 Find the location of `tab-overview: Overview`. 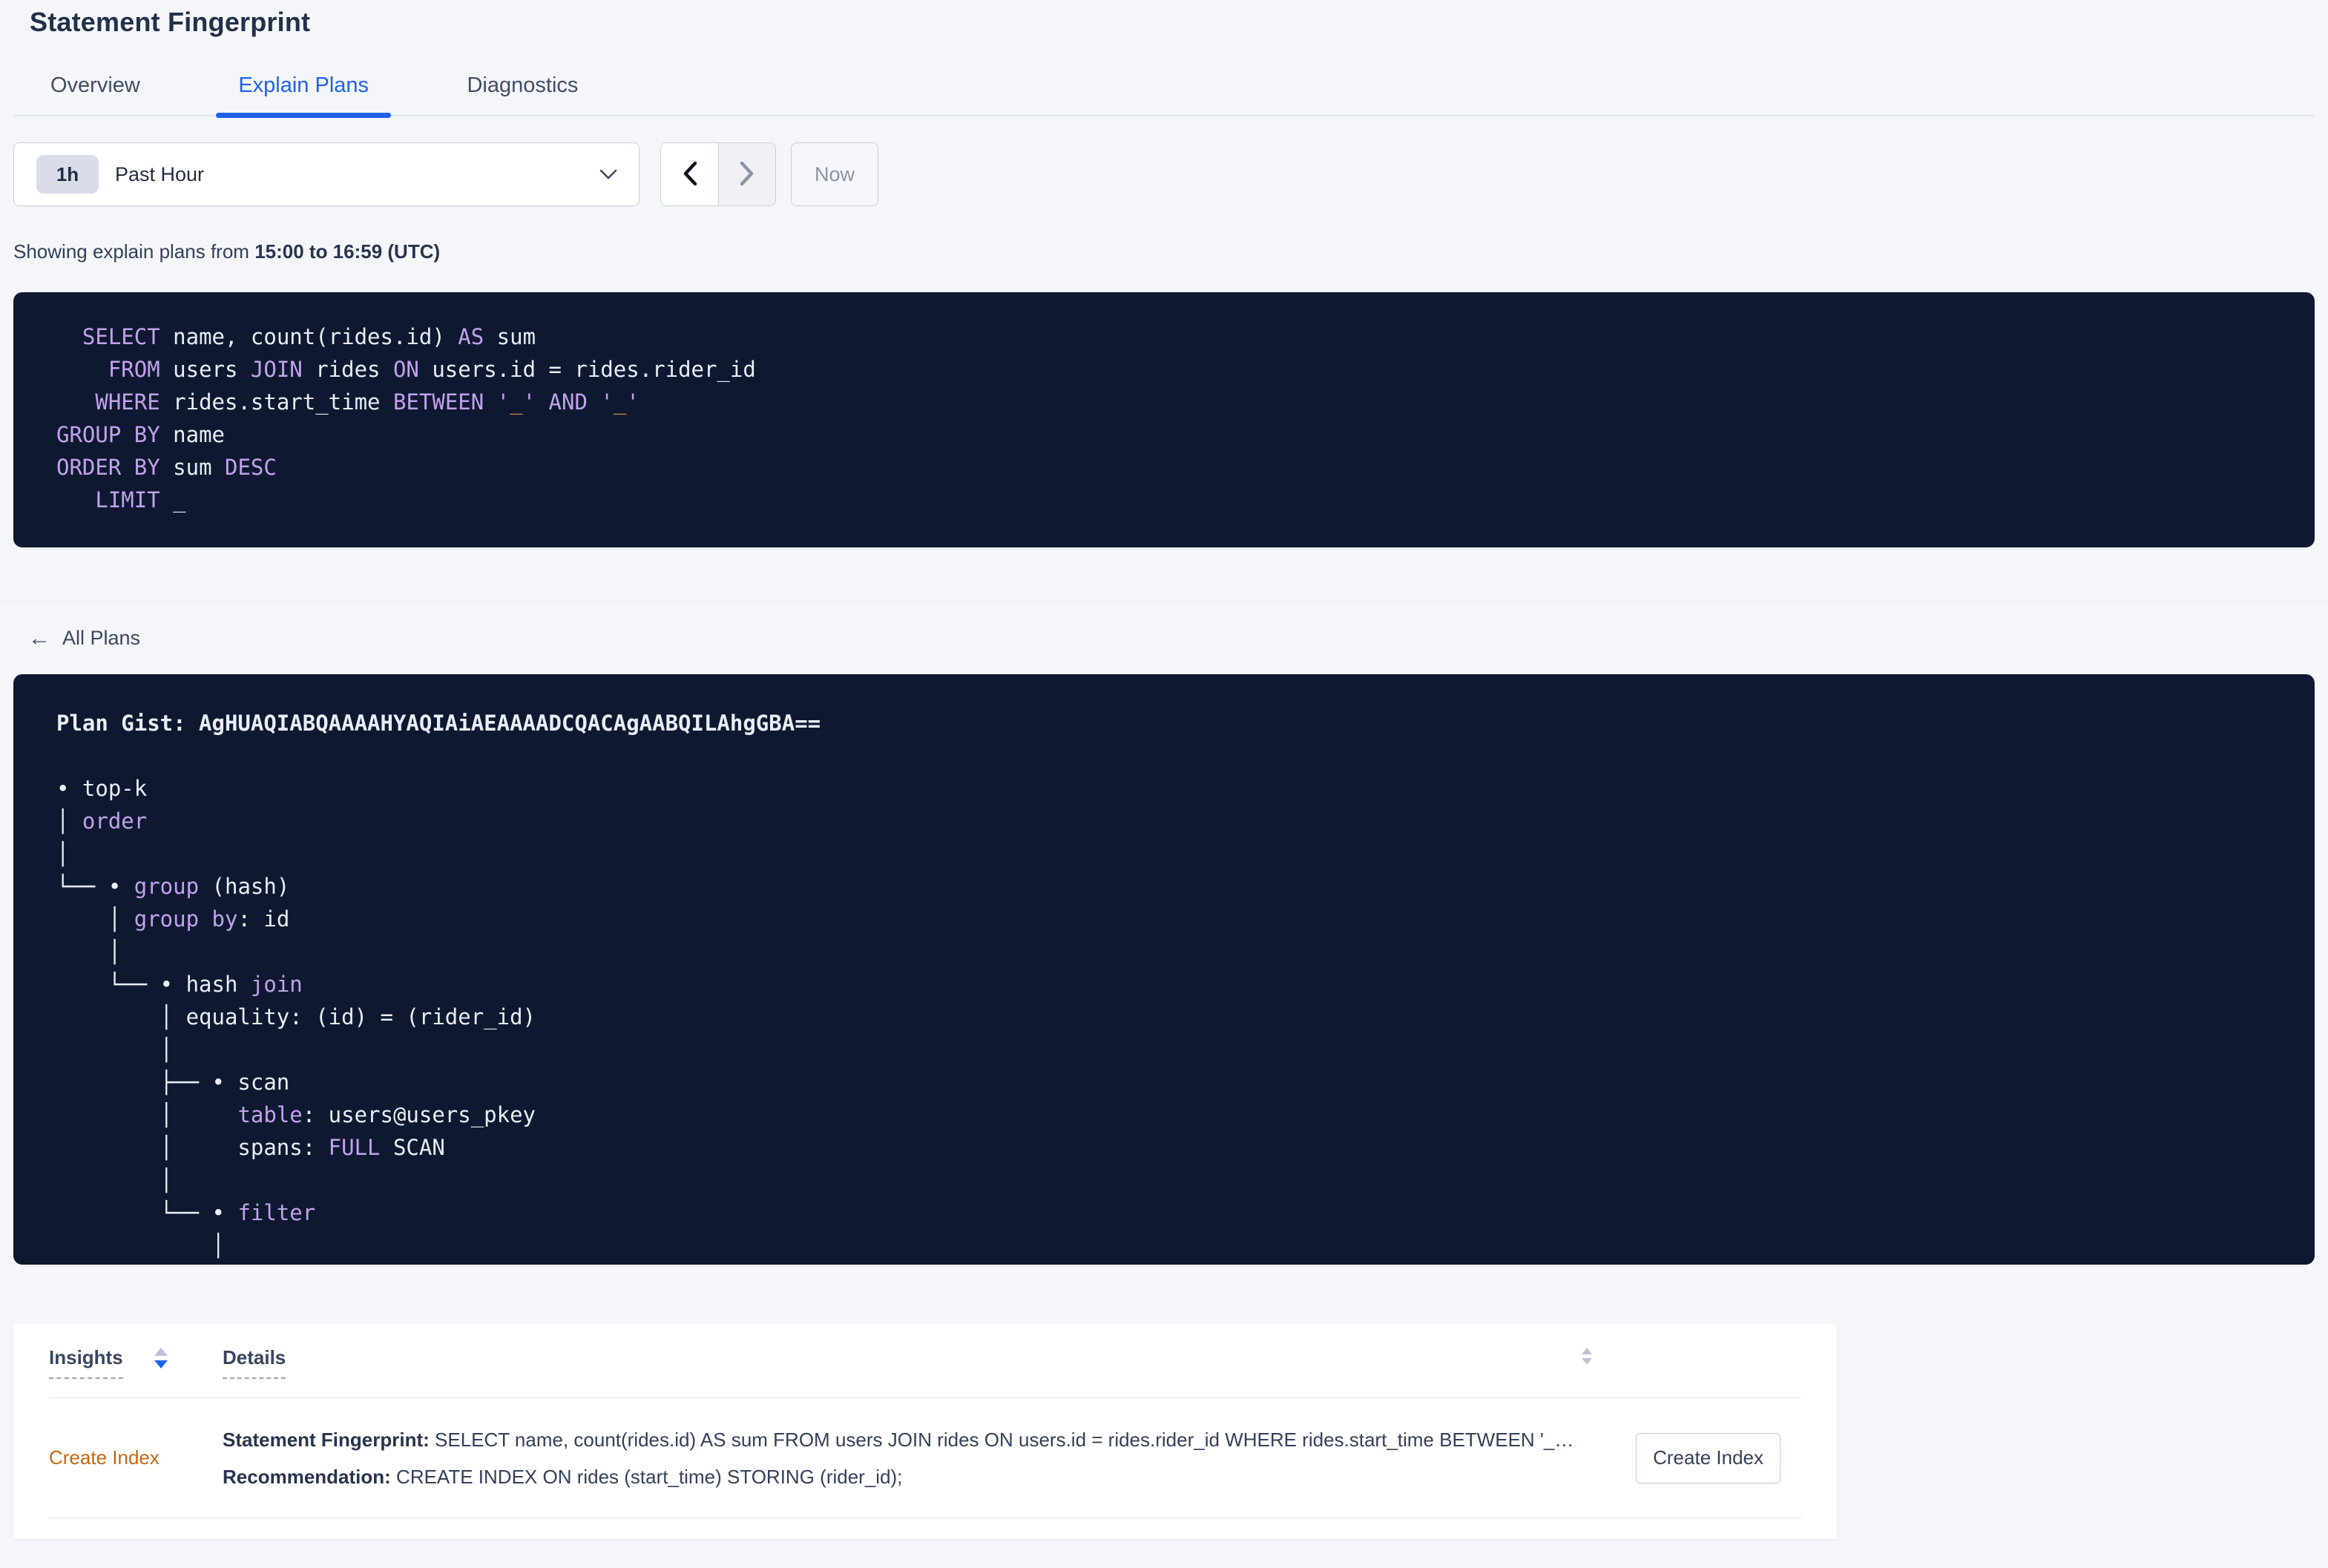

tab-overview: Overview is located at coordinates (95, 94).